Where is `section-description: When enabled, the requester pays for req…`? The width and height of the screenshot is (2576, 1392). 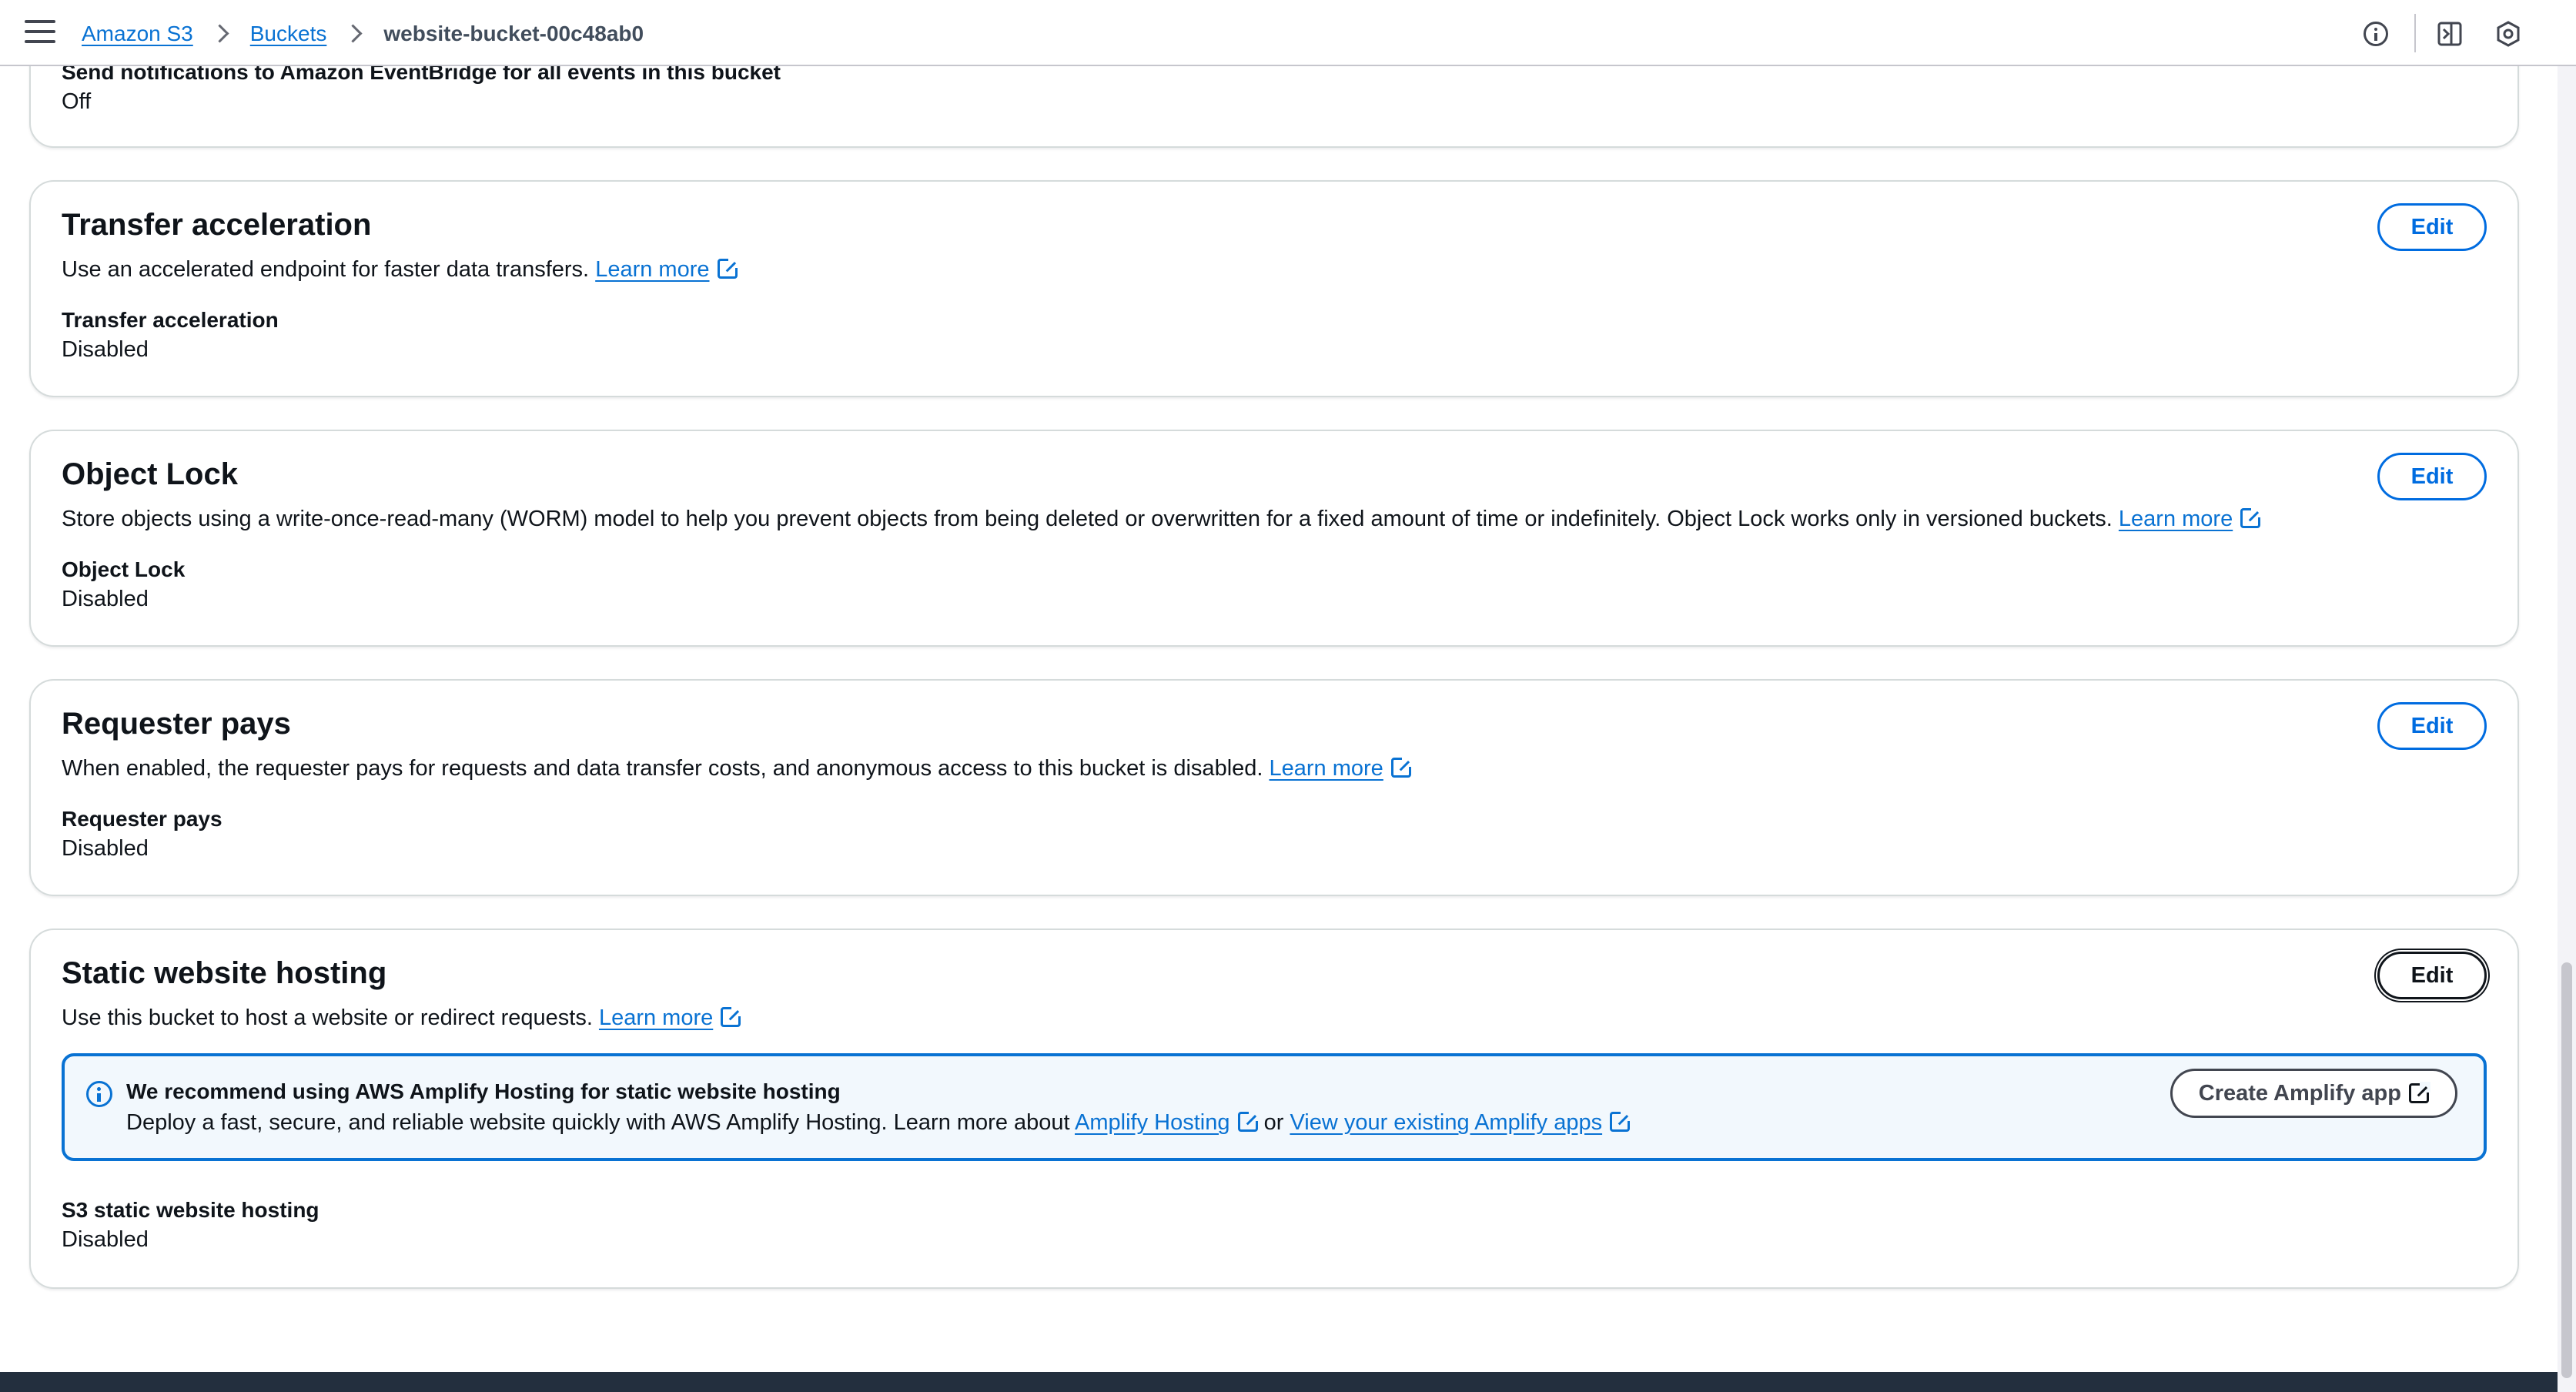
section-description: When enabled, the requester pays for req… is located at coordinates (738, 768).